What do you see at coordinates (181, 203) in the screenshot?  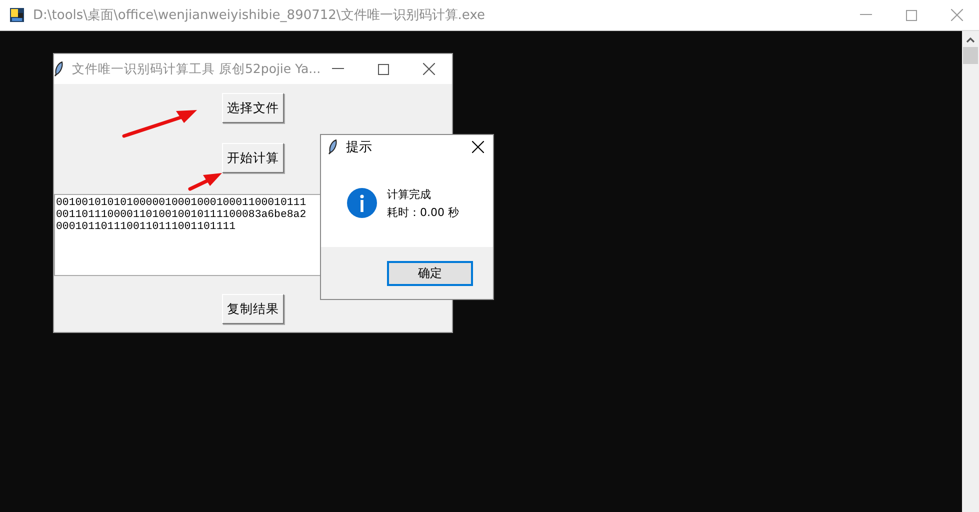 I see `output-line: 001001010101000001000100010001100010111` at bounding box center [181, 203].